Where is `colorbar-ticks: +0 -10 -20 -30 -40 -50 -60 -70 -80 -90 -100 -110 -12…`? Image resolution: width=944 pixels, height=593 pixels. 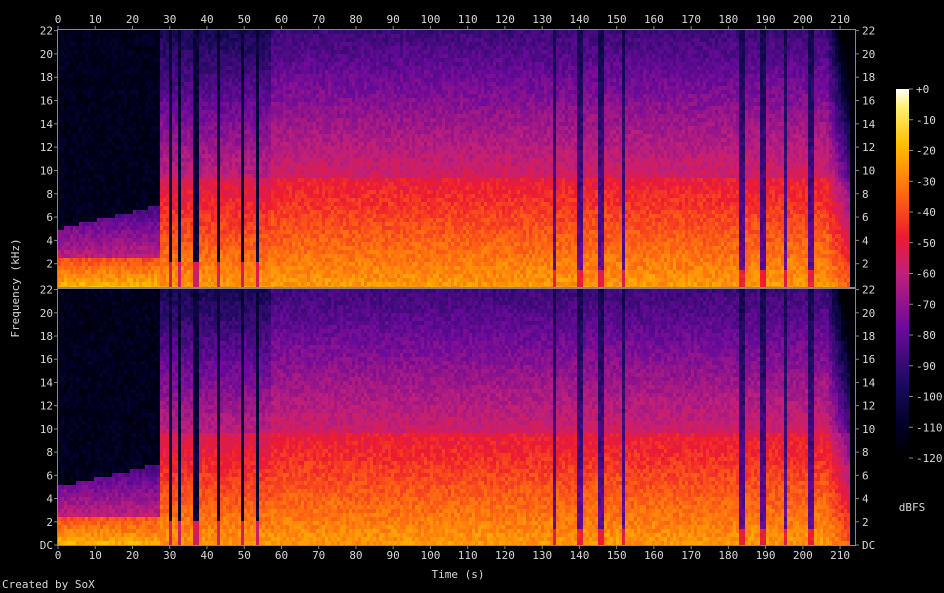
colorbar-ticks: +0 -10 -20 -30 -40 -50 -60 -70 -80 -90 -100 -110 -12… is located at coordinates (926, 274).